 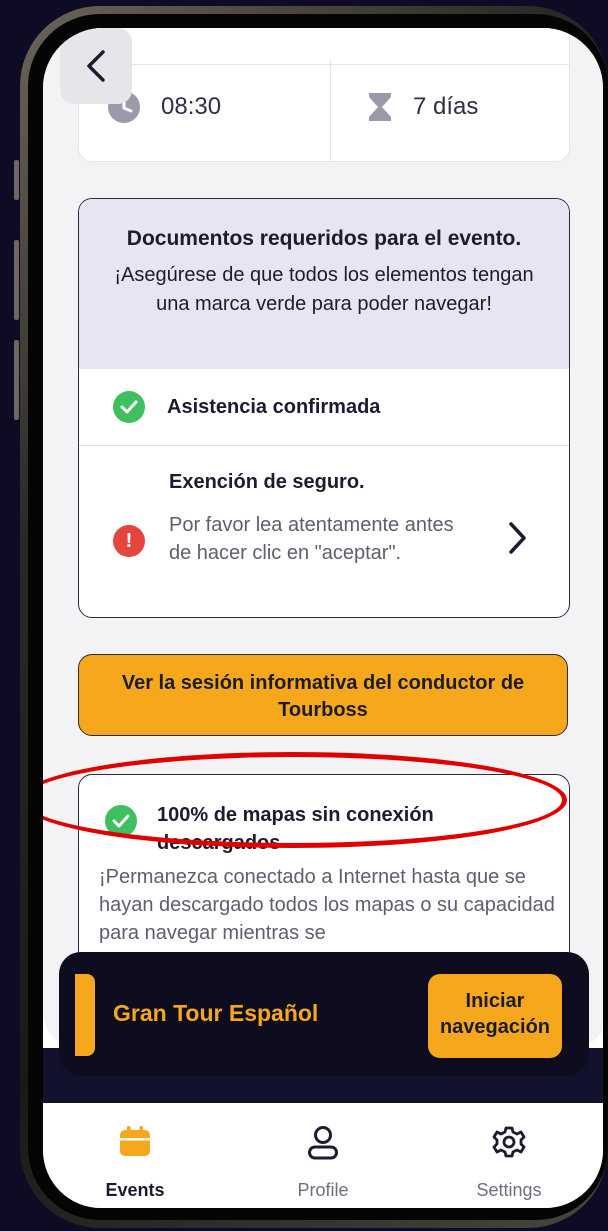 I want to click on user-icon, so click(x=323, y=1143).